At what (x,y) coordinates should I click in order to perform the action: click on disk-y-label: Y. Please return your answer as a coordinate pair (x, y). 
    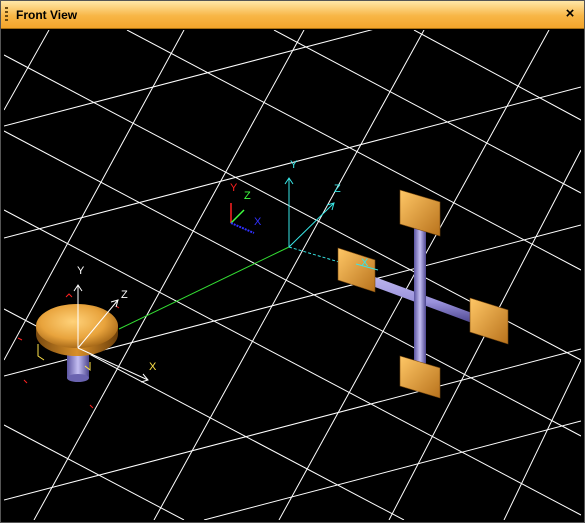
    Looking at the image, I should click on (81, 271).